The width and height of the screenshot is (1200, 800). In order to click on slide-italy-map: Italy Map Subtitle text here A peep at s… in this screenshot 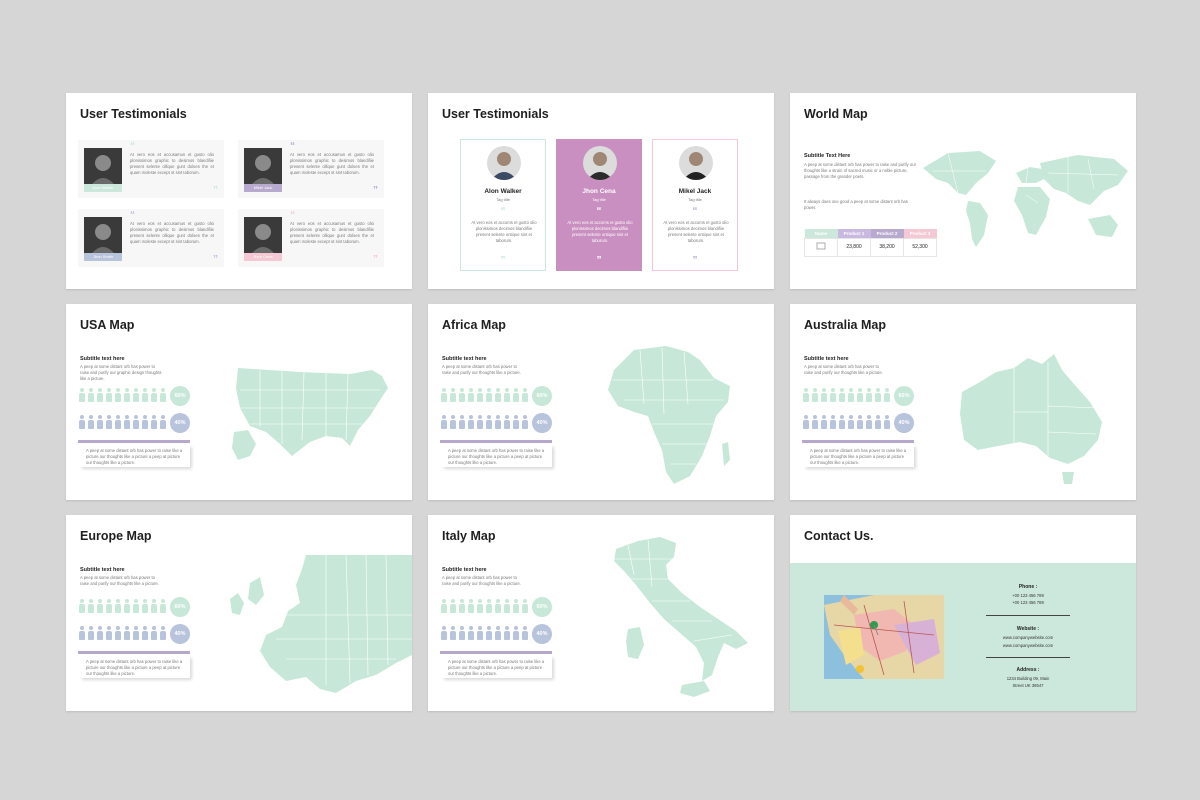, I will do `click(601, 613)`.